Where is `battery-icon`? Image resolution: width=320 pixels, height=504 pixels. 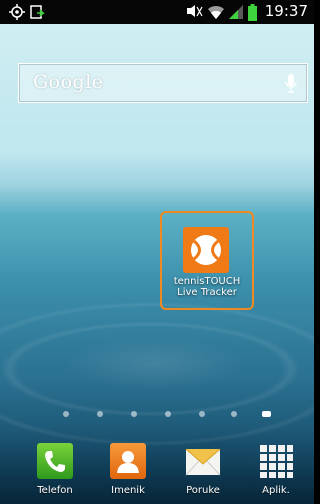 battery-icon is located at coordinates (252, 14).